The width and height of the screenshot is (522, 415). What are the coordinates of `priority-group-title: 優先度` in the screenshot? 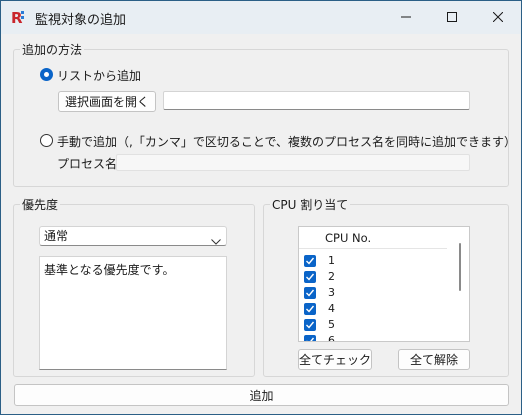 It's located at (40, 204).